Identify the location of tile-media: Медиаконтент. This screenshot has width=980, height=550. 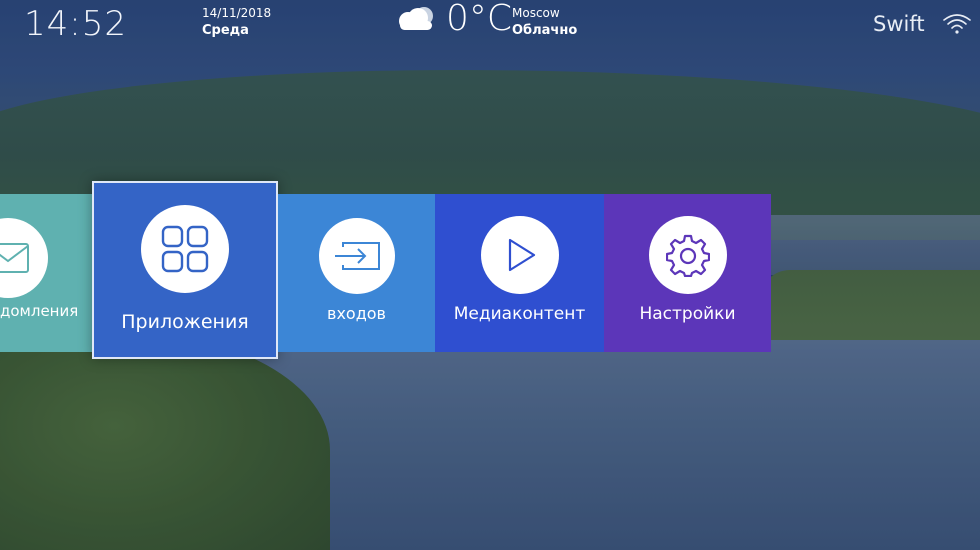
(519, 273).